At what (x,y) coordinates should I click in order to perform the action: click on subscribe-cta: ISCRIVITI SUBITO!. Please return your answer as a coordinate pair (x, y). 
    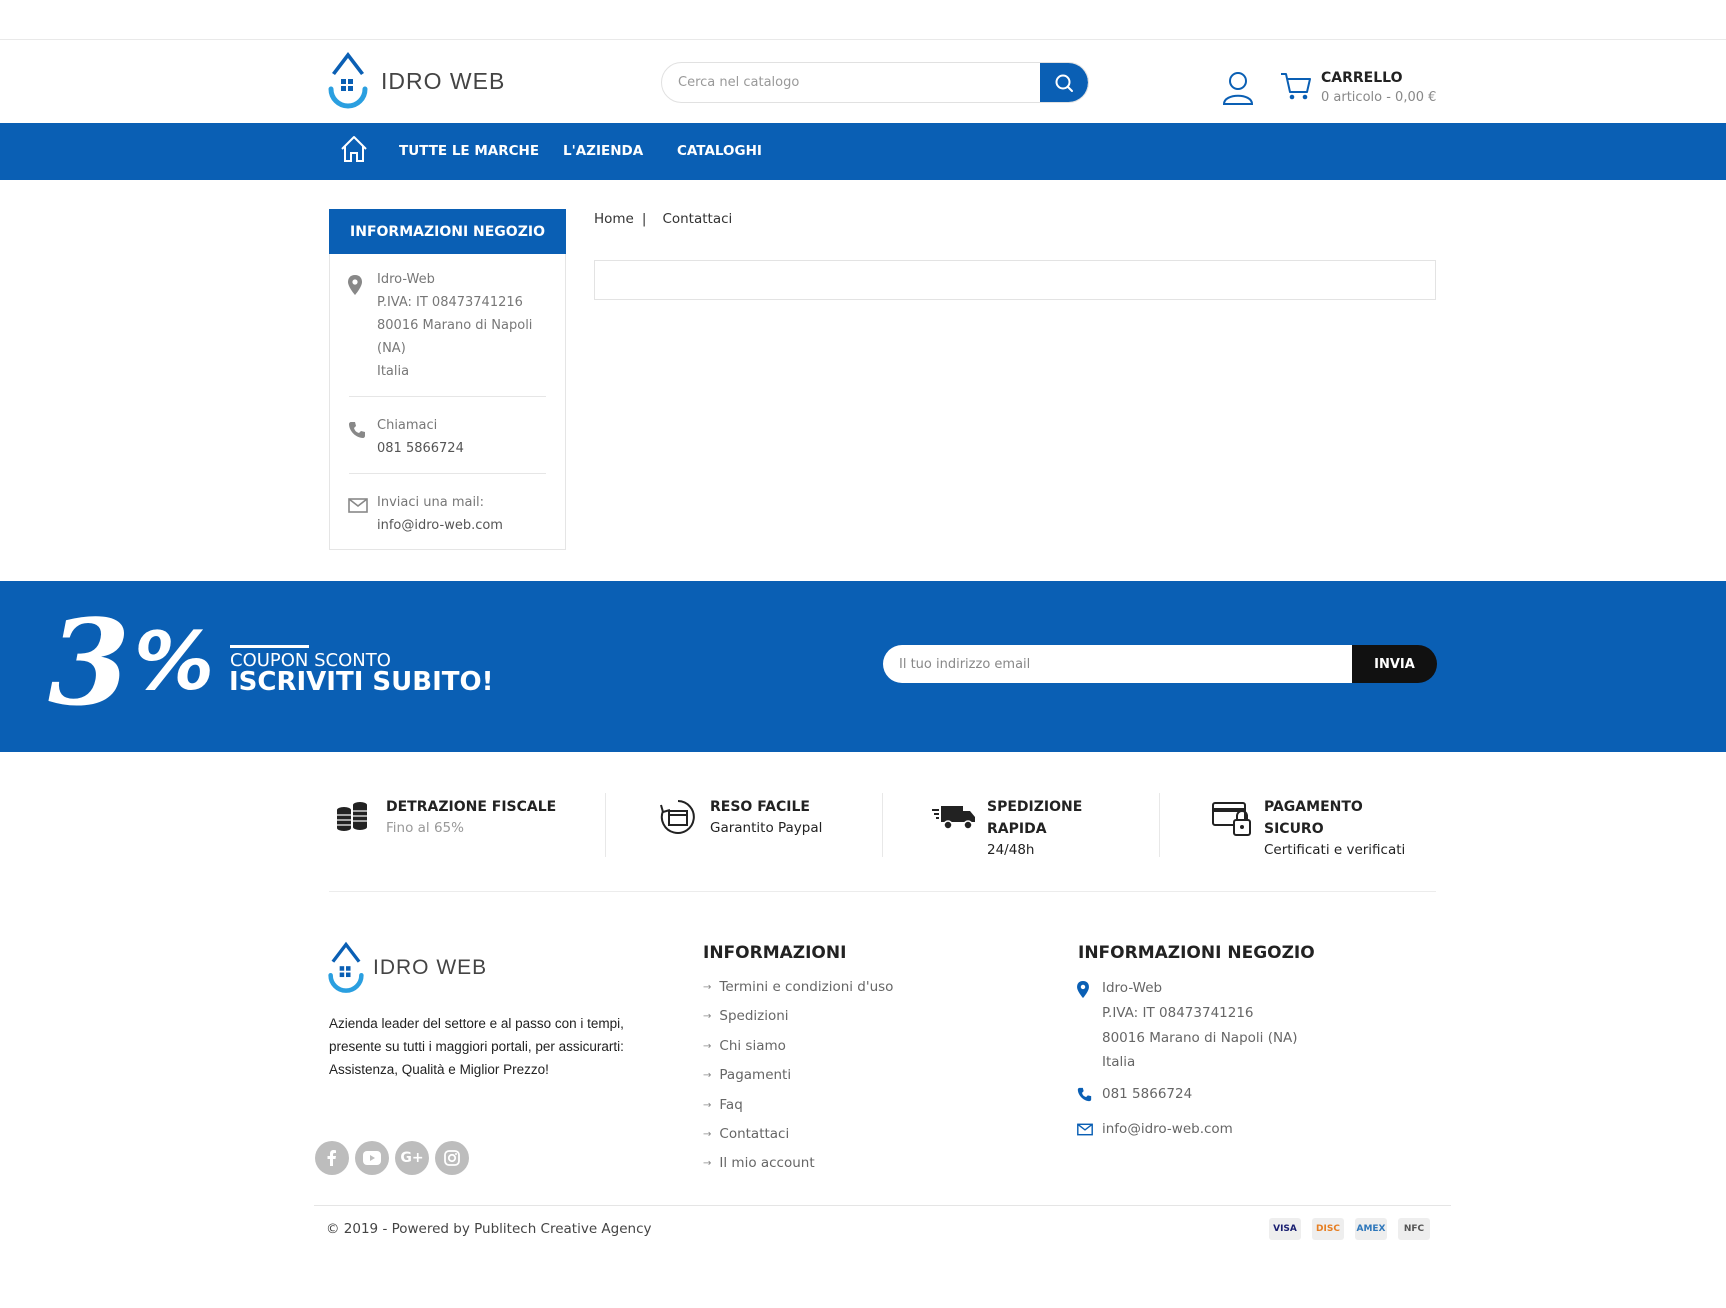
    Looking at the image, I should click on (361, 682).